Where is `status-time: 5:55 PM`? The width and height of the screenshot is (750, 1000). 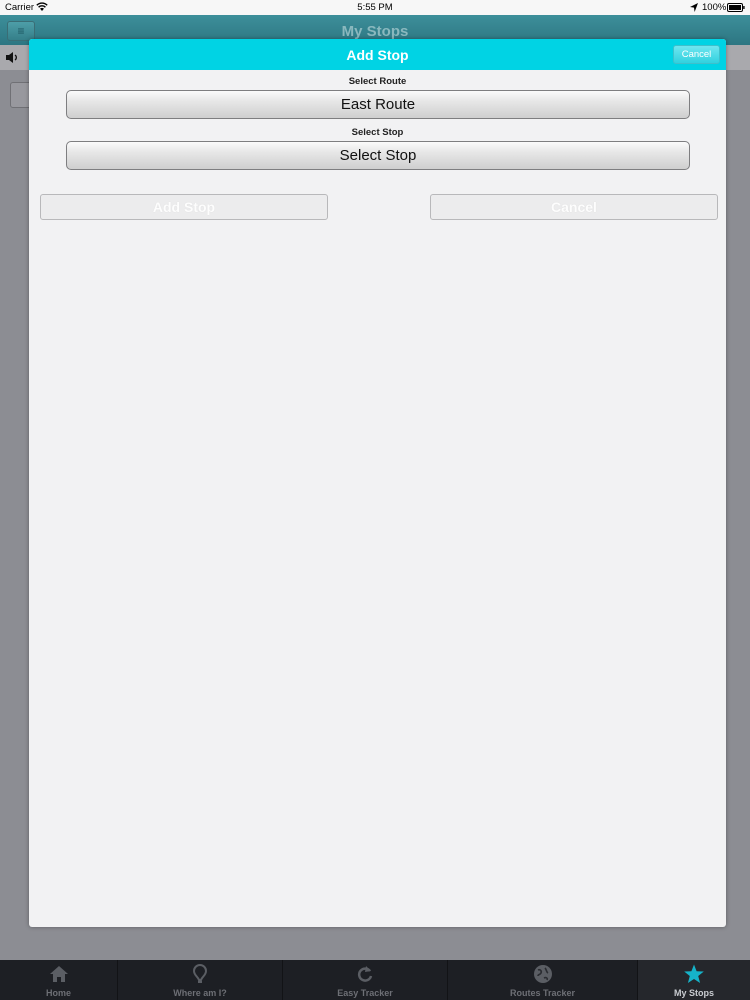
status-time: 5:55 PM is located at coordinates (375, 7).